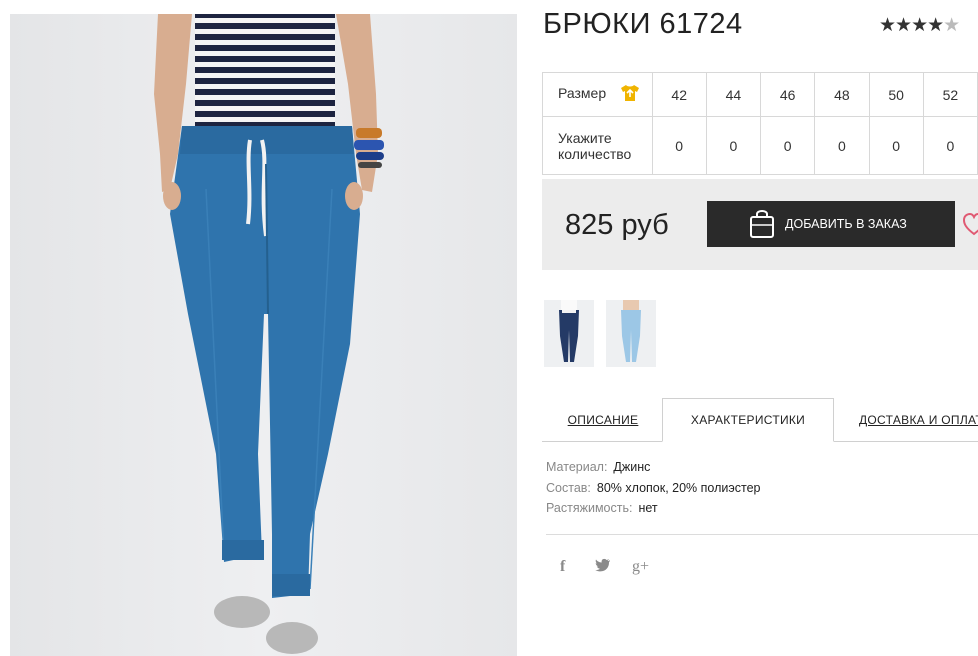 The height and width of the screenshot is (656, 978). I want to click on rating-full-stars: ★★★★, so click(911, 25).